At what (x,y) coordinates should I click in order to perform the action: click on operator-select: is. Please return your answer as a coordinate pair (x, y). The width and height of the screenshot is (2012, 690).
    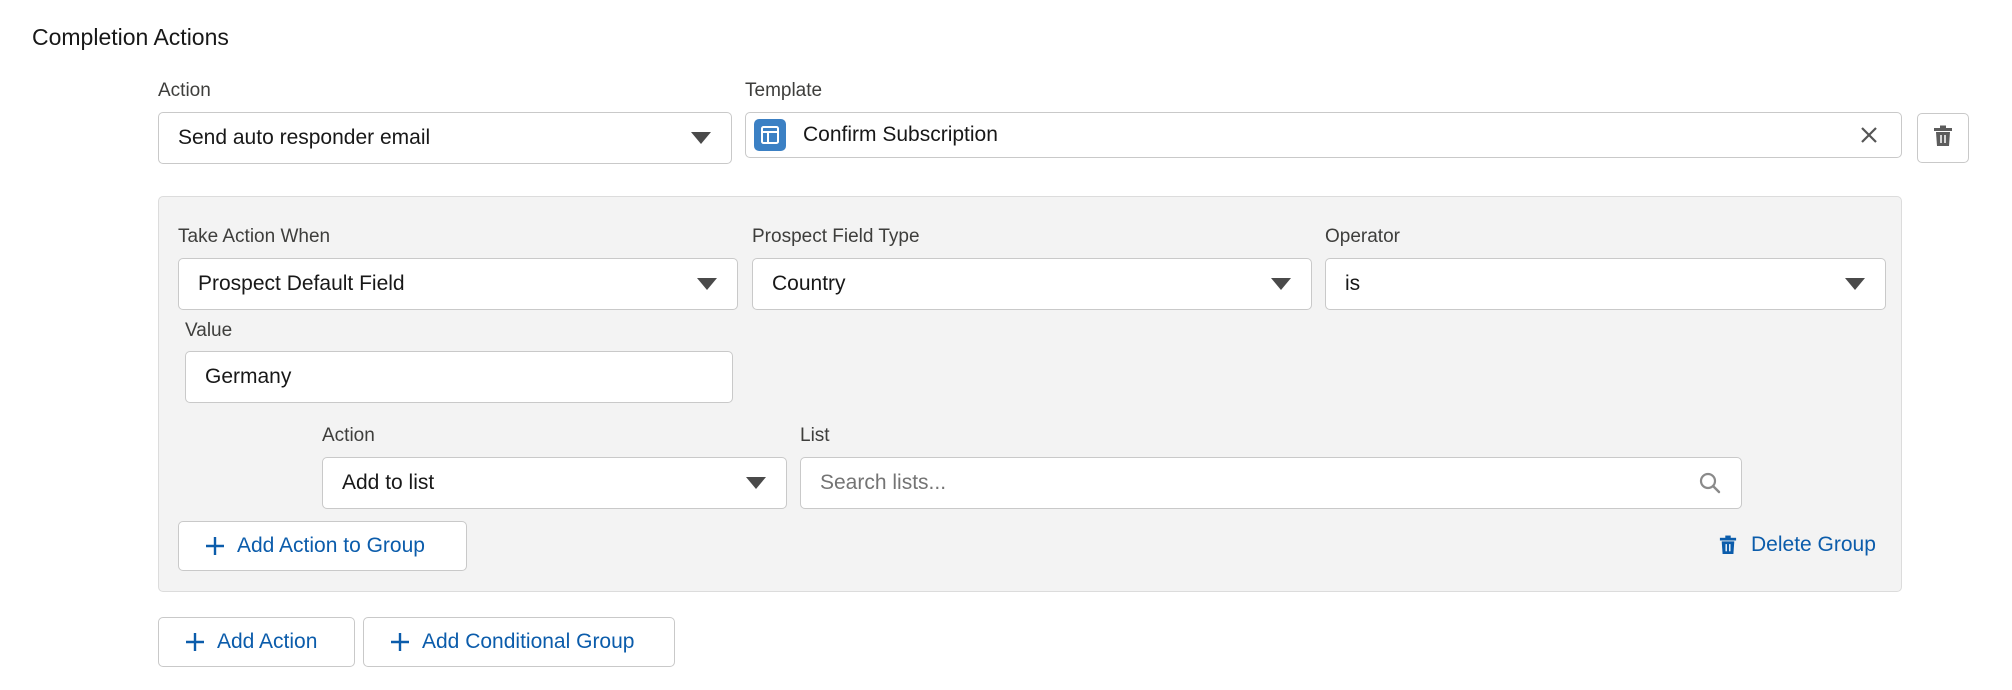
    Looking at the image, I should click on (1605, 284).